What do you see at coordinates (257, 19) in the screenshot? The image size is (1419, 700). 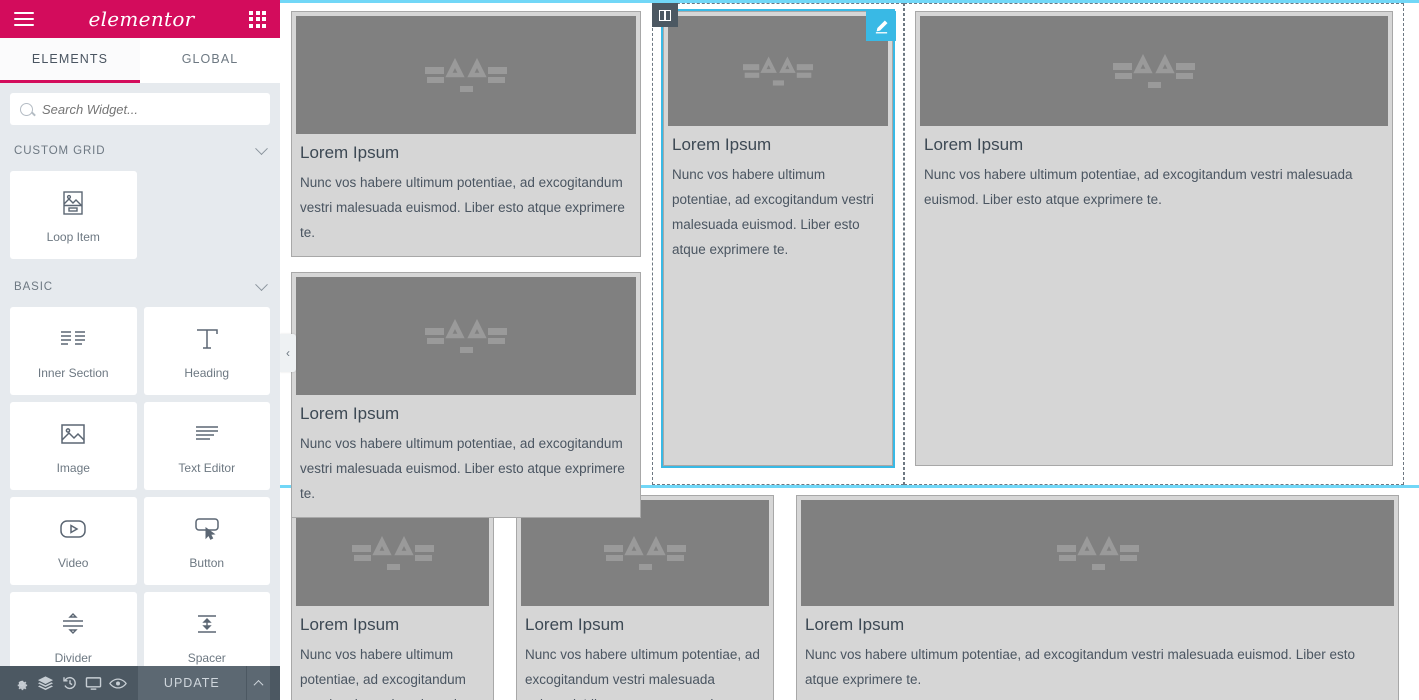 I see `grid-apps-icon` at bounding box center [257, 19].